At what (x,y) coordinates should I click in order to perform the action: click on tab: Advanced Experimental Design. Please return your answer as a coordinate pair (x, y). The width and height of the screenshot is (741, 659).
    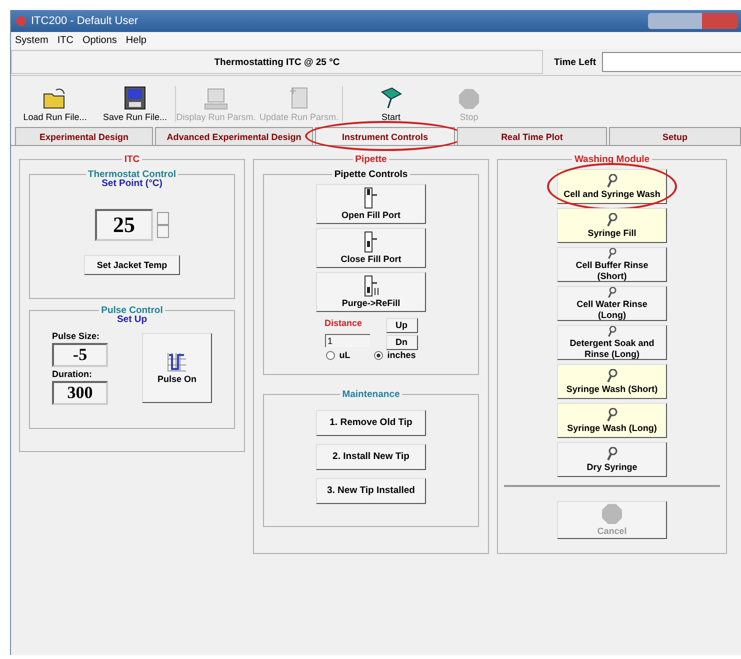
    Looking at the image, I should click on (234, 136).